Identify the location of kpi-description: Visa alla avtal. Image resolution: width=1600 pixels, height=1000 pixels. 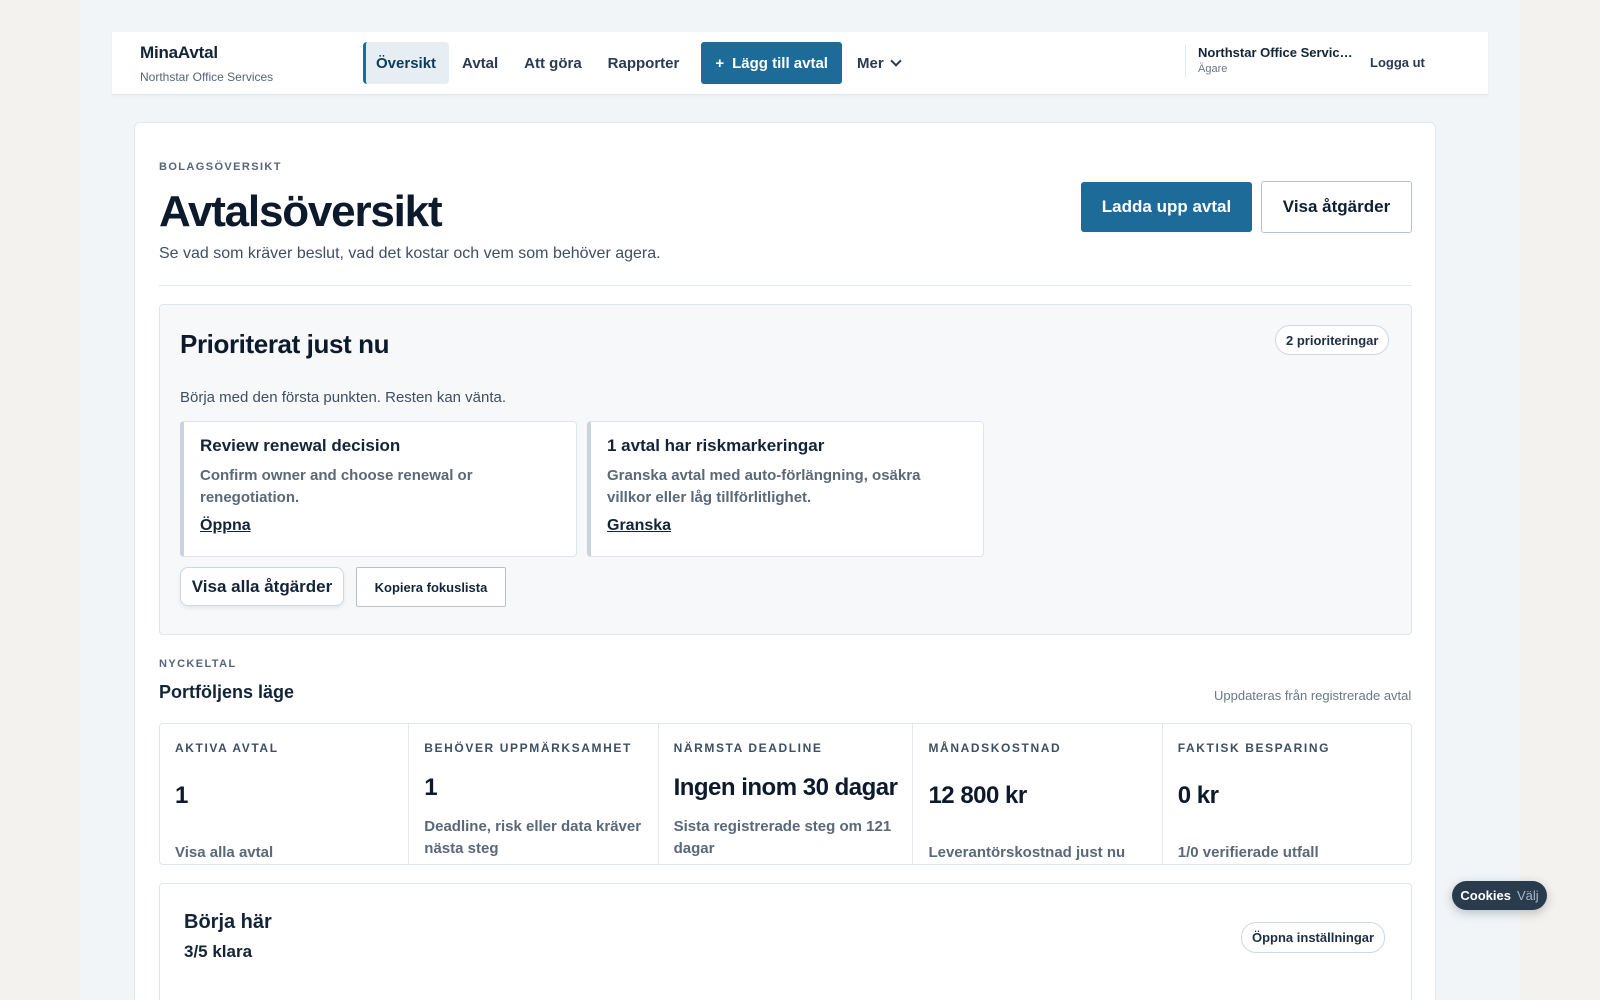
(224, 852).